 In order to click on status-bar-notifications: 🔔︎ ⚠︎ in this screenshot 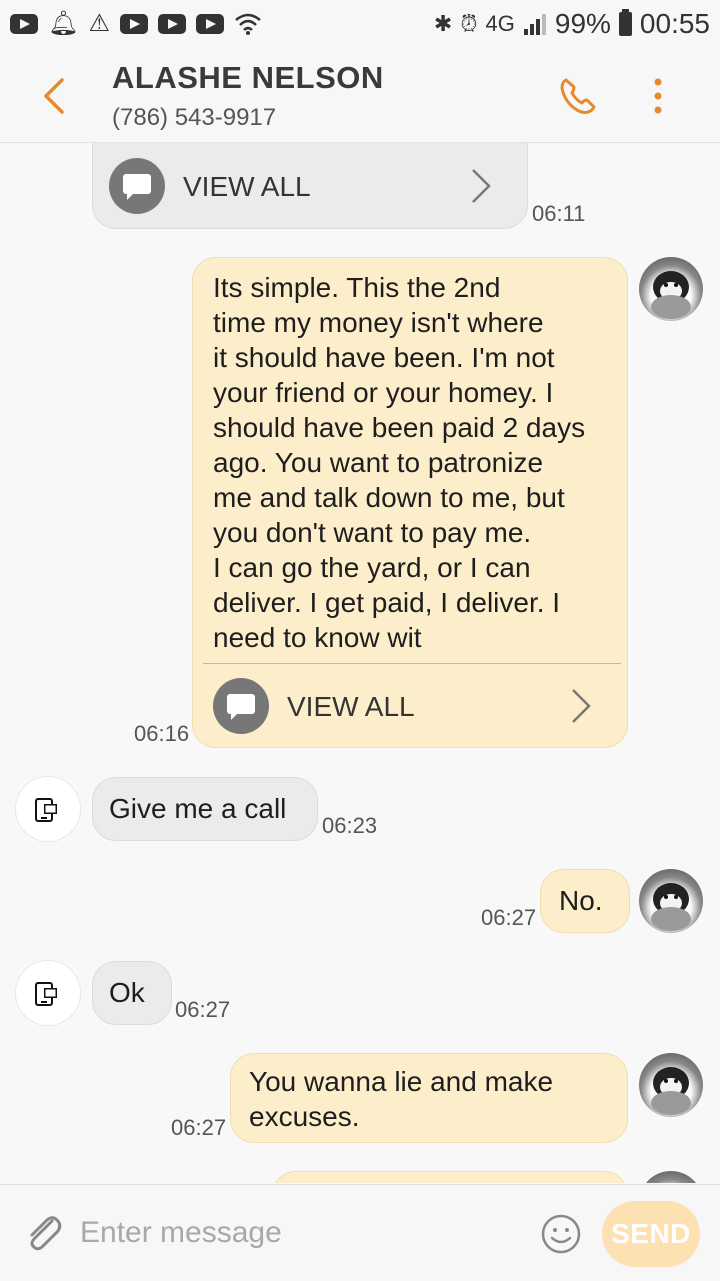, I will do `click(131, 24)`.